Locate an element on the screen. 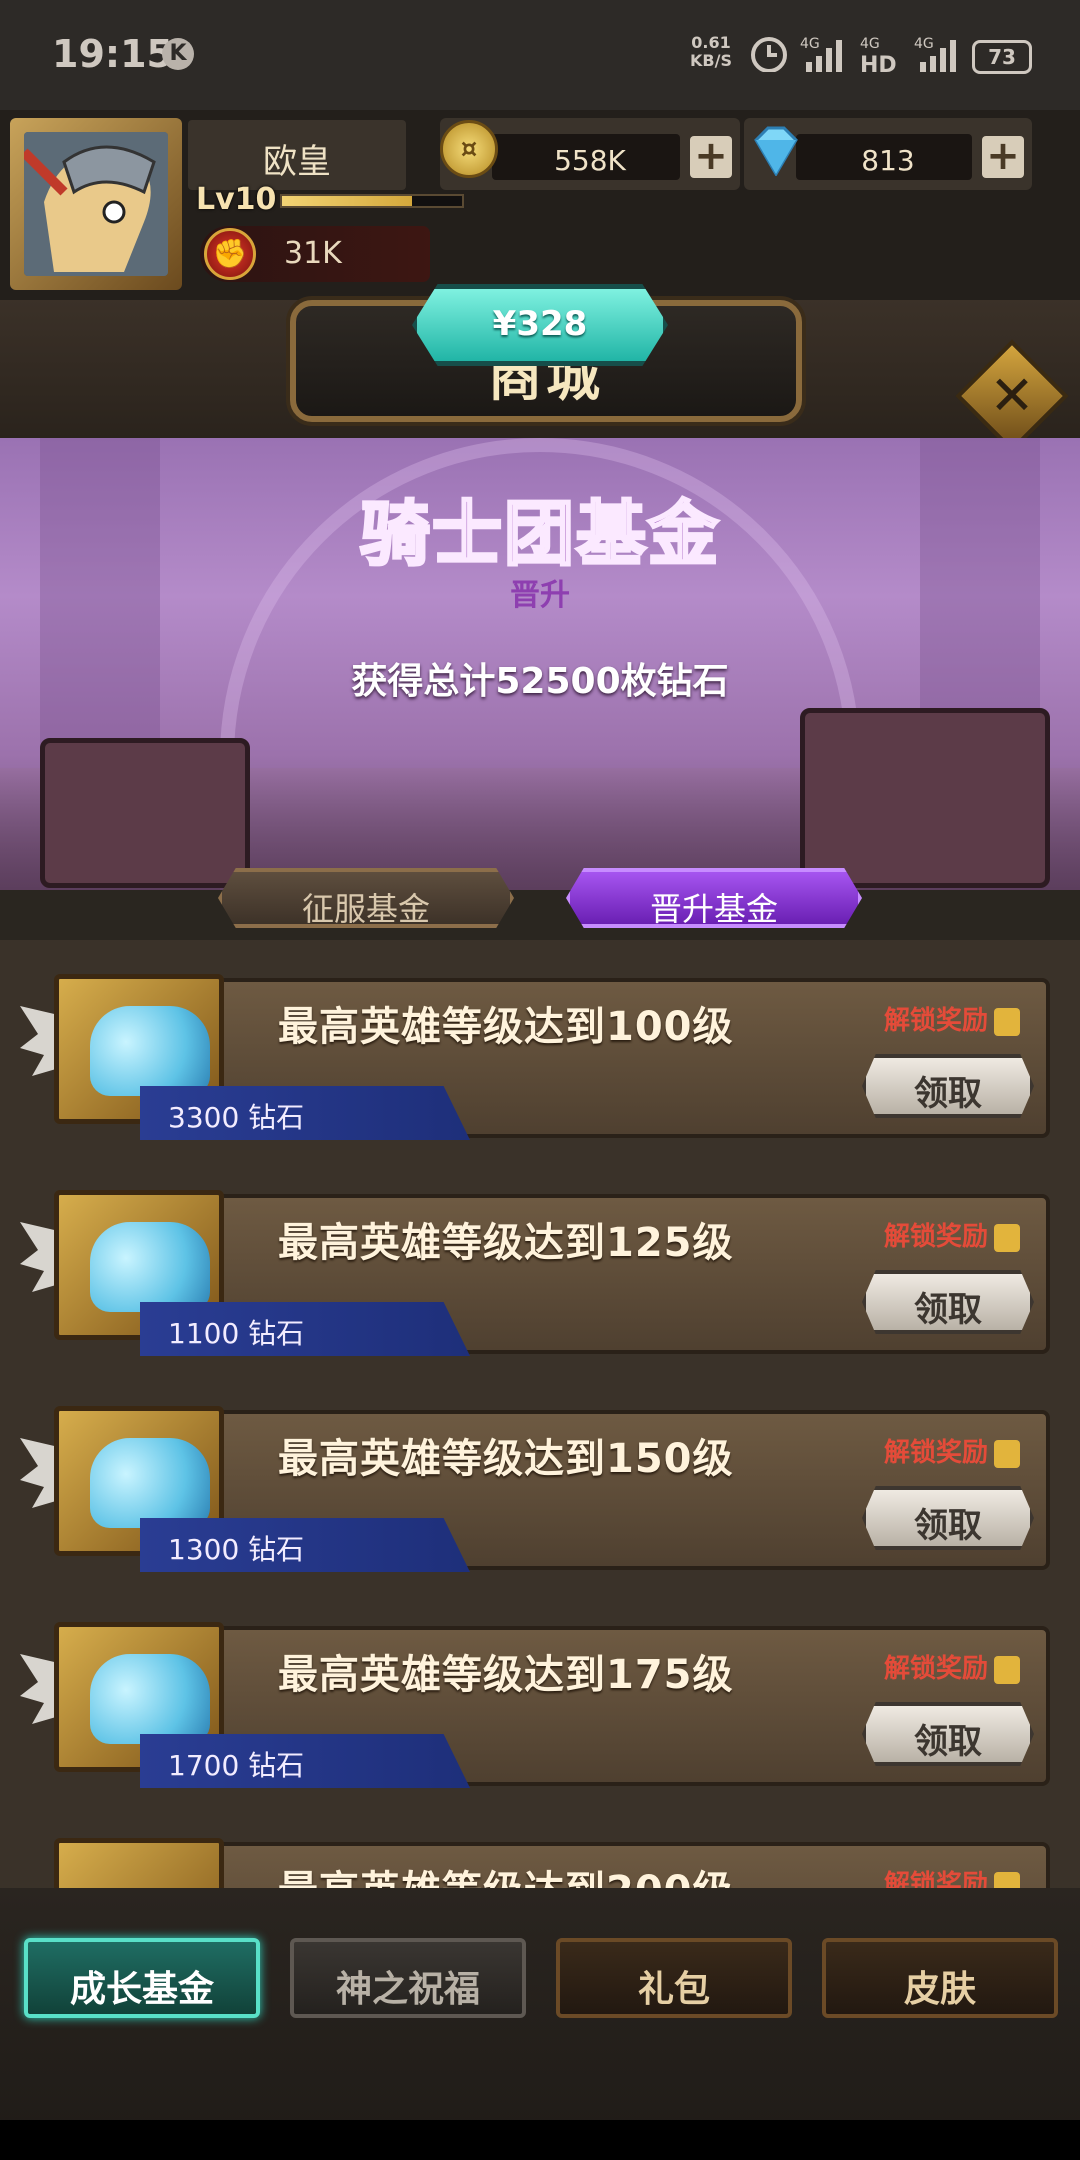 The width and height of the screenshot is (1080, 2160). player-level: Lv10 is located at coordinates (236, 199).